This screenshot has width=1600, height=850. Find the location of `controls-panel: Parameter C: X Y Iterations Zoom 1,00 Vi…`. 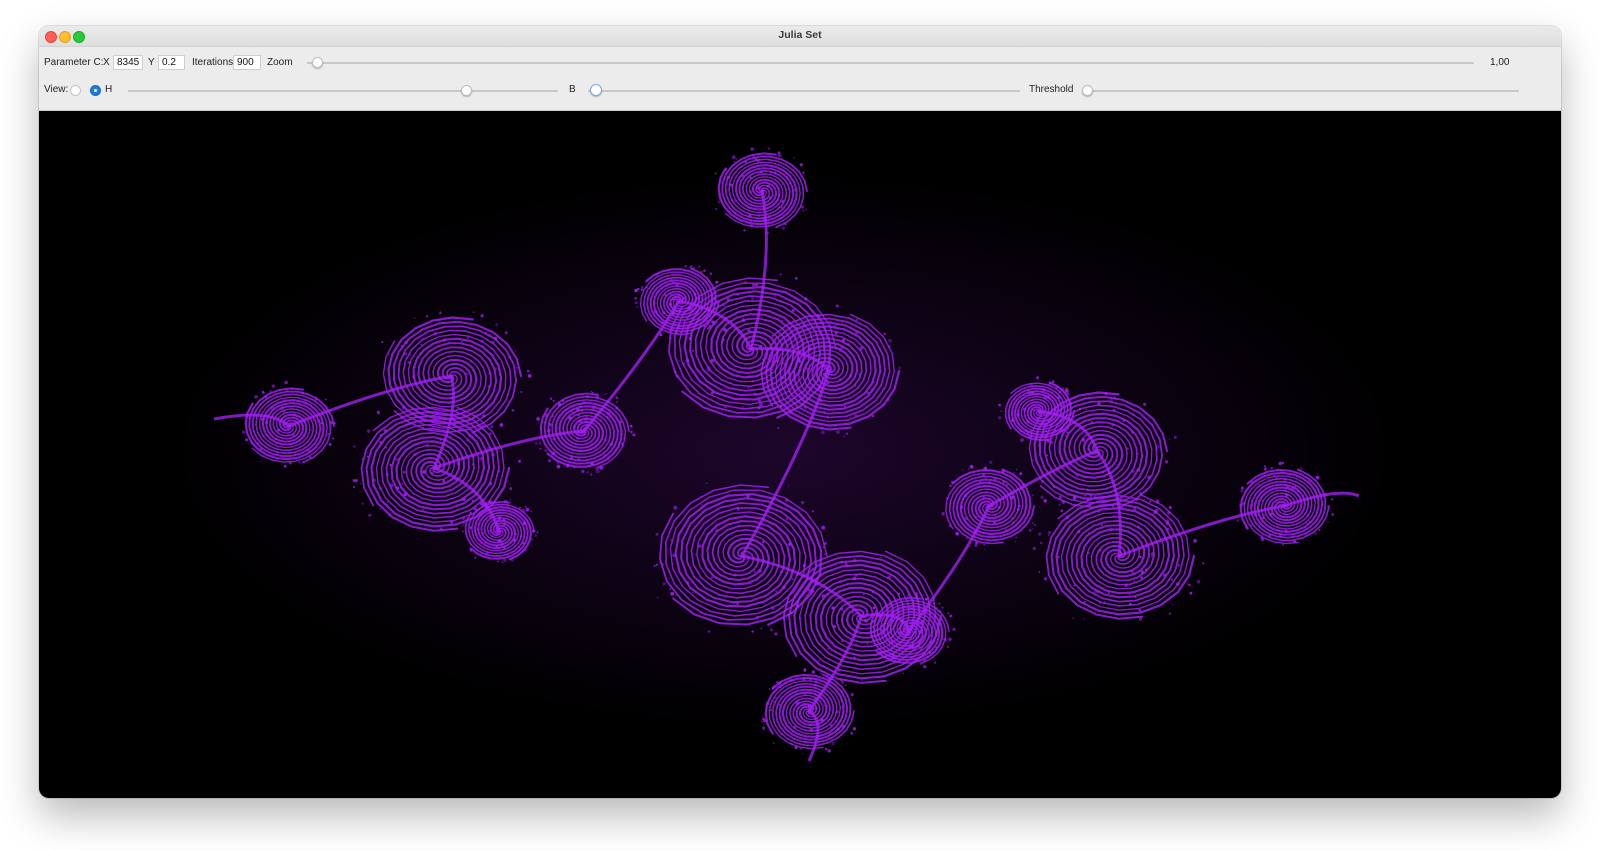

controls-panel: Parameter C: X Y Iterations Zoom 1,00 Vi… is located at coordinates (800, 79).